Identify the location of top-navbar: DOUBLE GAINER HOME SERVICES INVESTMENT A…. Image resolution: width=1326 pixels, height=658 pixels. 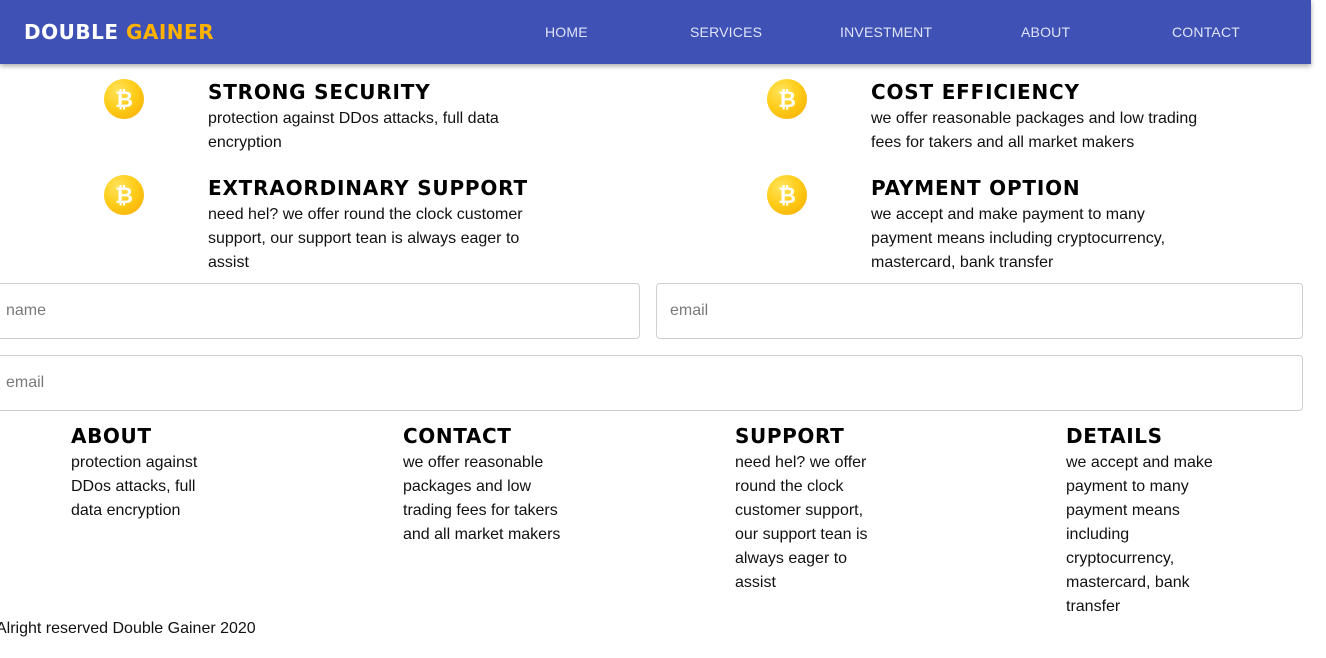
(655, 32).